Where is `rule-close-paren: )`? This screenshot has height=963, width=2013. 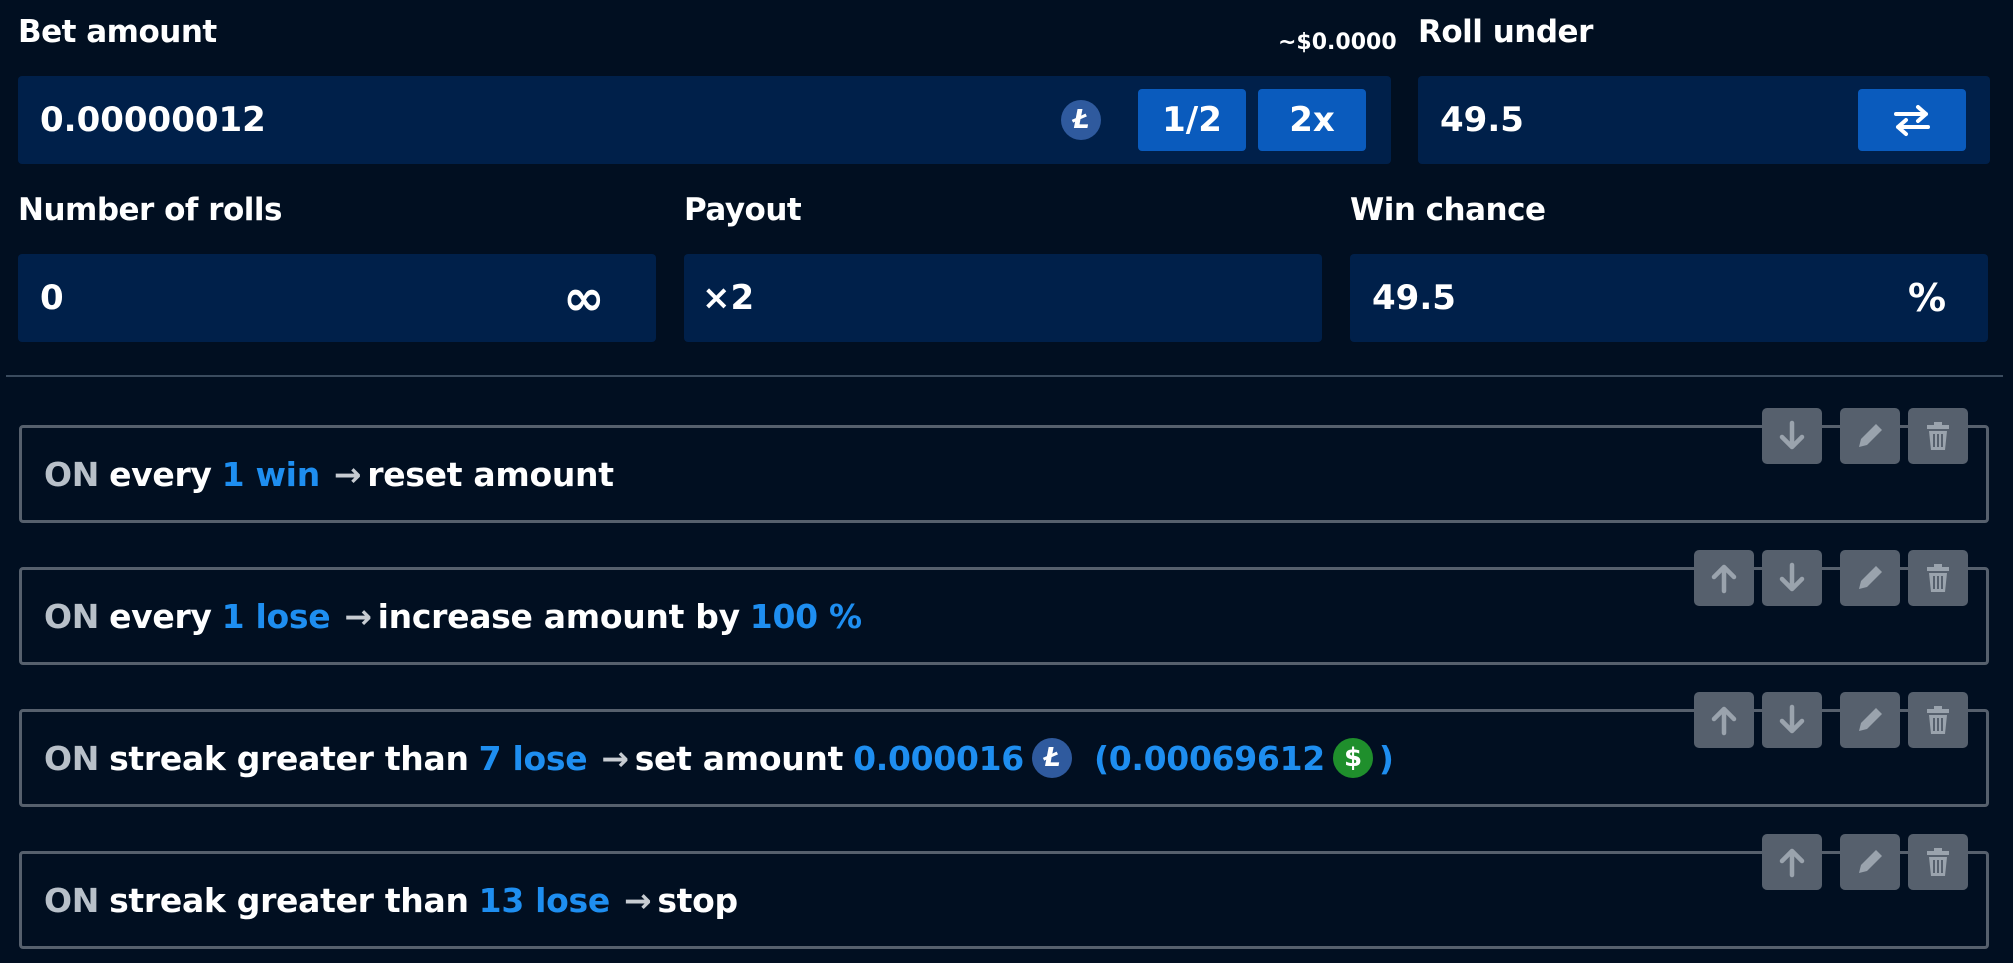 rule-close-paren: ) is located at coordinates (1386, 758).